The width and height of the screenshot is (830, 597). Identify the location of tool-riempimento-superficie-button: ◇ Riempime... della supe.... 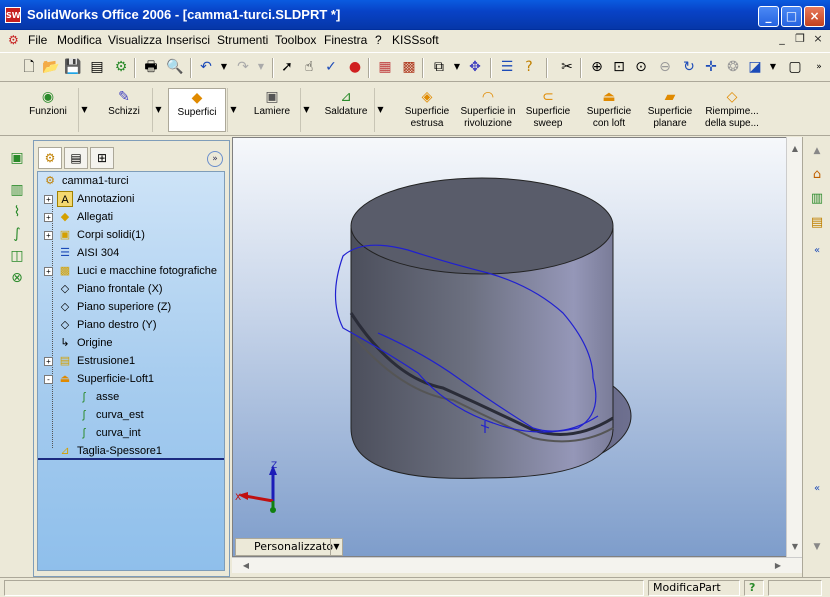
(732, 110).